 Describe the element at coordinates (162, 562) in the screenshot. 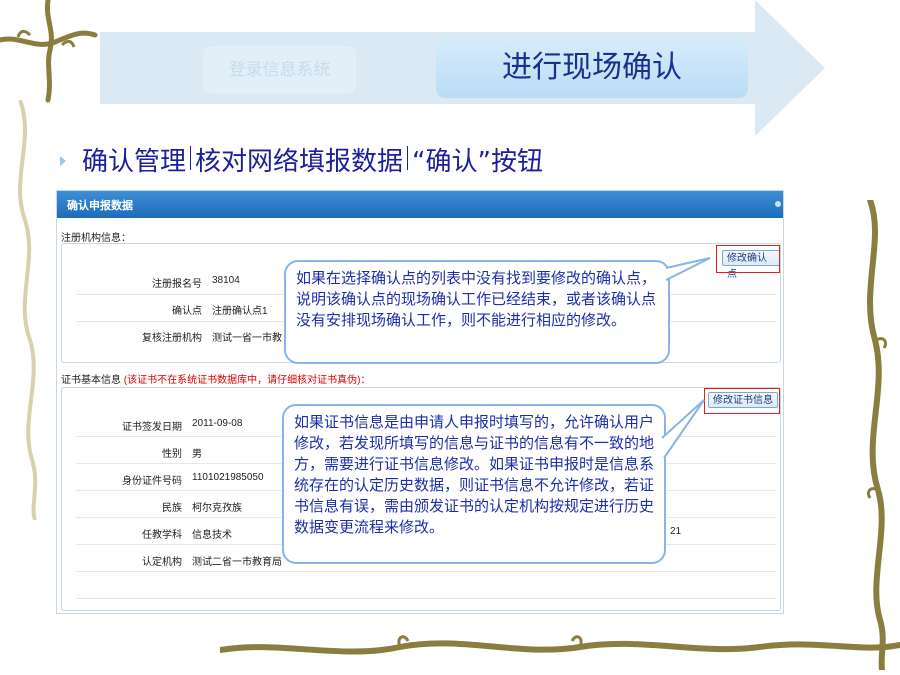

I see `field-label-certifying-agency: 认定机构` at that location.